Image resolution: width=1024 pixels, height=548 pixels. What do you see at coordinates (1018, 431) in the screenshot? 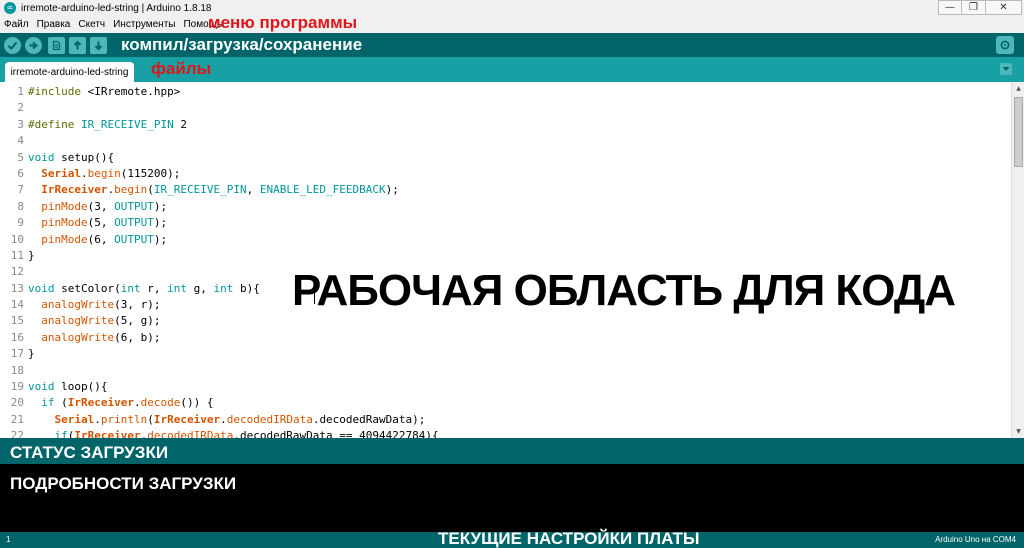
I see `scroll-down-icon: ▼` at bounding box center [1018, 431].